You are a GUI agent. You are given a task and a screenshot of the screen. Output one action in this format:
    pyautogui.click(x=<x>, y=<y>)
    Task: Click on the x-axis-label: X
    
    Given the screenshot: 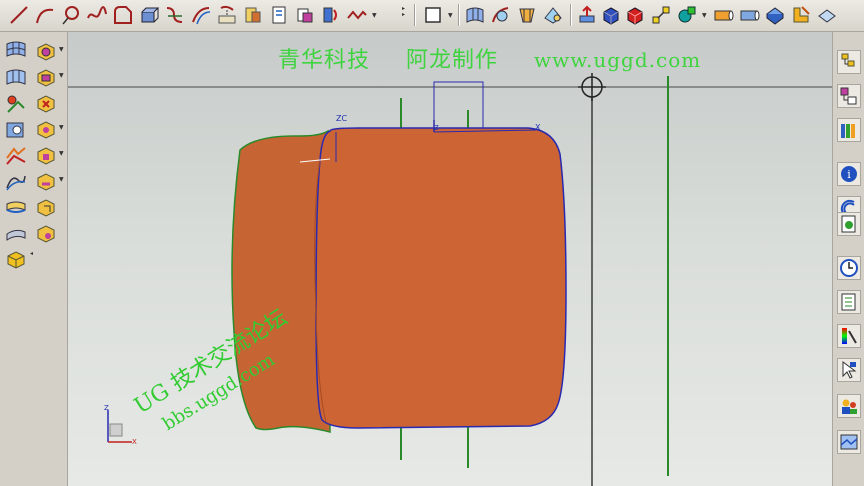 What is the action you would take?
    pyautogui.click(x=538, y=127)
    